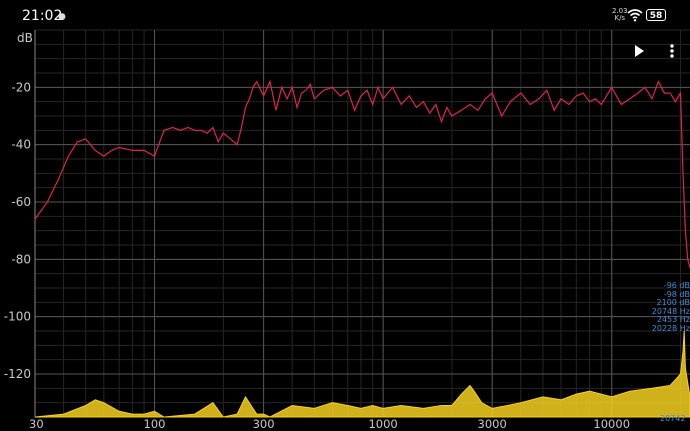  I want to click on y-tick-label: -100, so click(17, 317).